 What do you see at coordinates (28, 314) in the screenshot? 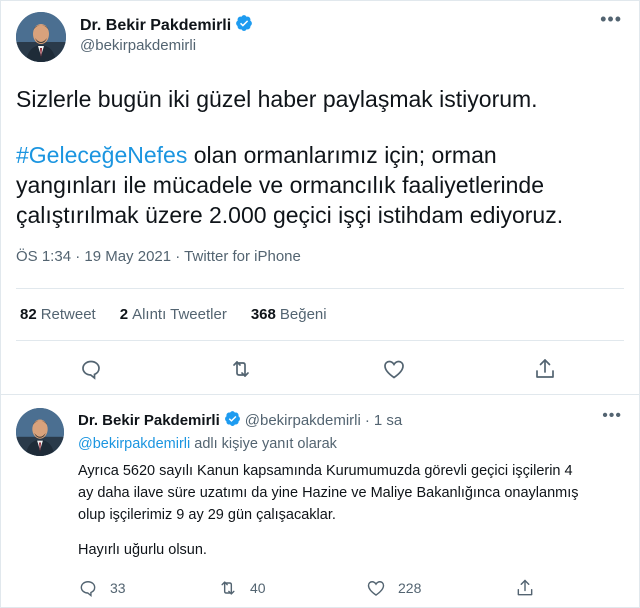
I see `retweets-count: 82` at bounding box center [28, 314].